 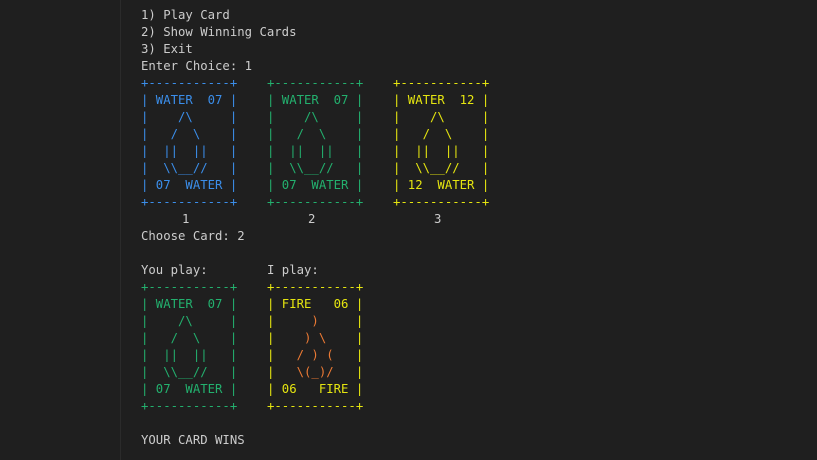 I want to click on card-art: ) \, so click(x=315, y=338).